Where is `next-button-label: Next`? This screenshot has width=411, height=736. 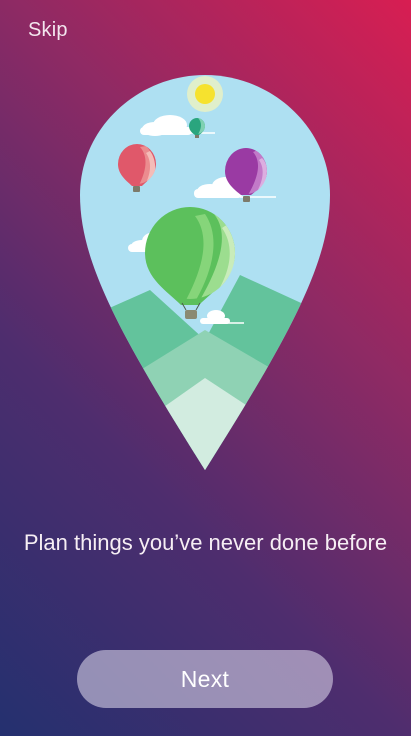 next-button-label: Next is located at coordinates (205, 678).